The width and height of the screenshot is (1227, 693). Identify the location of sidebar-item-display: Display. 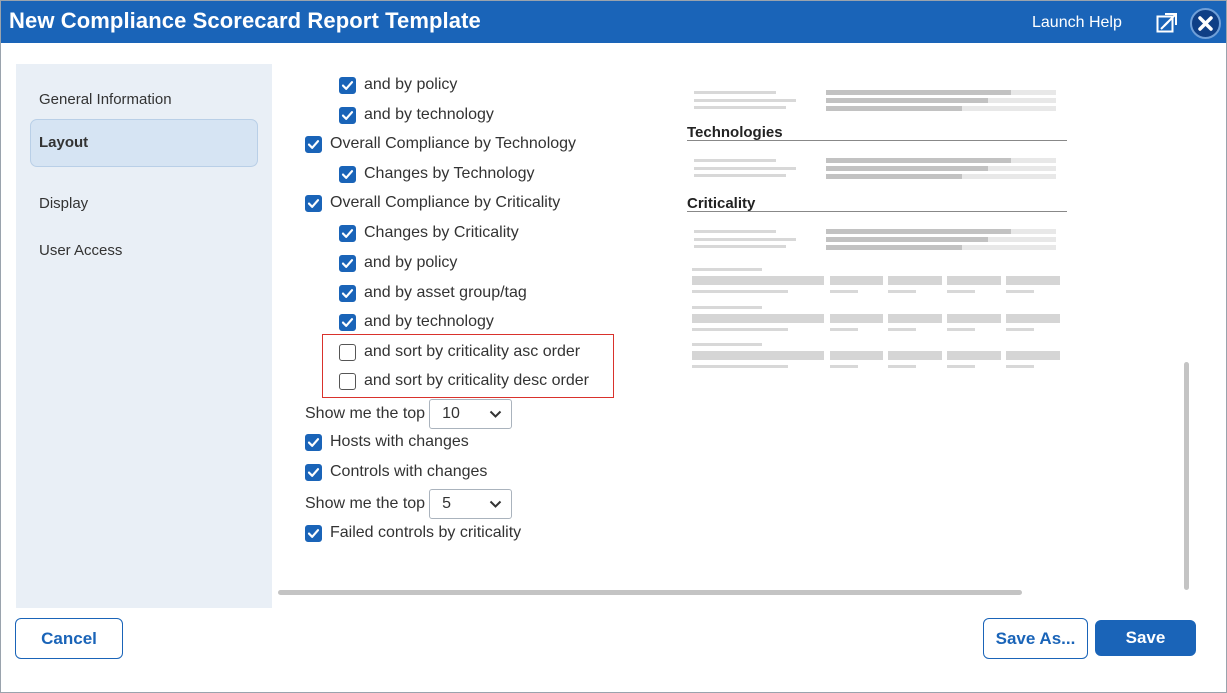
(144, 204).